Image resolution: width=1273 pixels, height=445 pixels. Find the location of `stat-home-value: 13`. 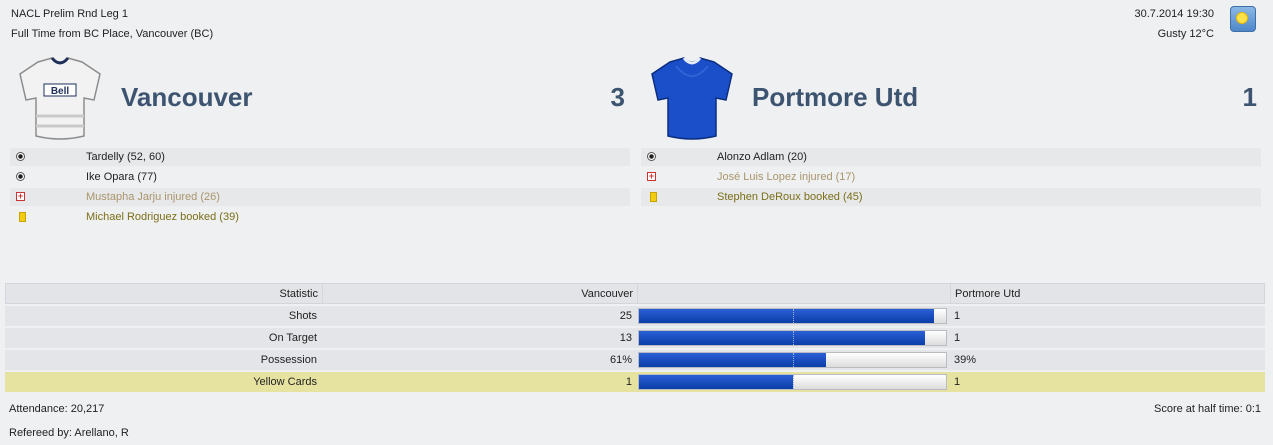

stat-home-value: 13 is located at coordinates (625, 338).